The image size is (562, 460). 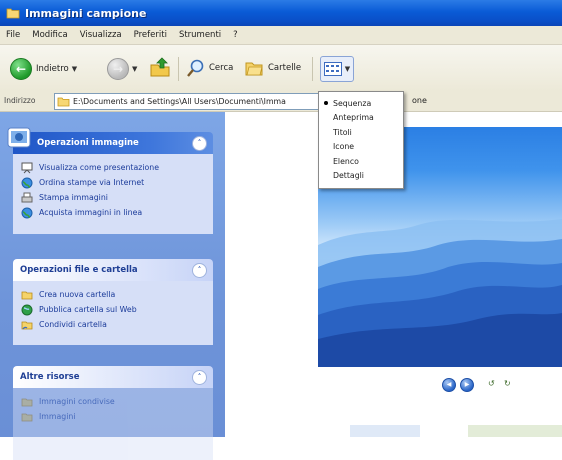 I want to click on window-title: Immagini campione, so click(x=86, y=13).